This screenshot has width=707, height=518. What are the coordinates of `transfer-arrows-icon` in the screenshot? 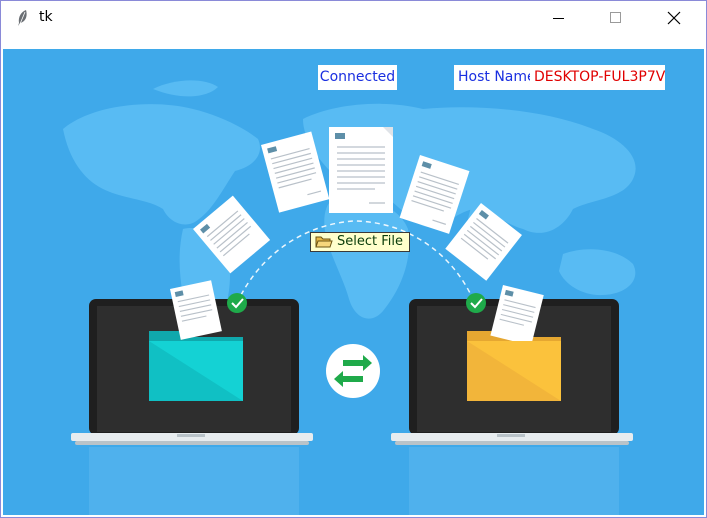 It's located at (353, 371).